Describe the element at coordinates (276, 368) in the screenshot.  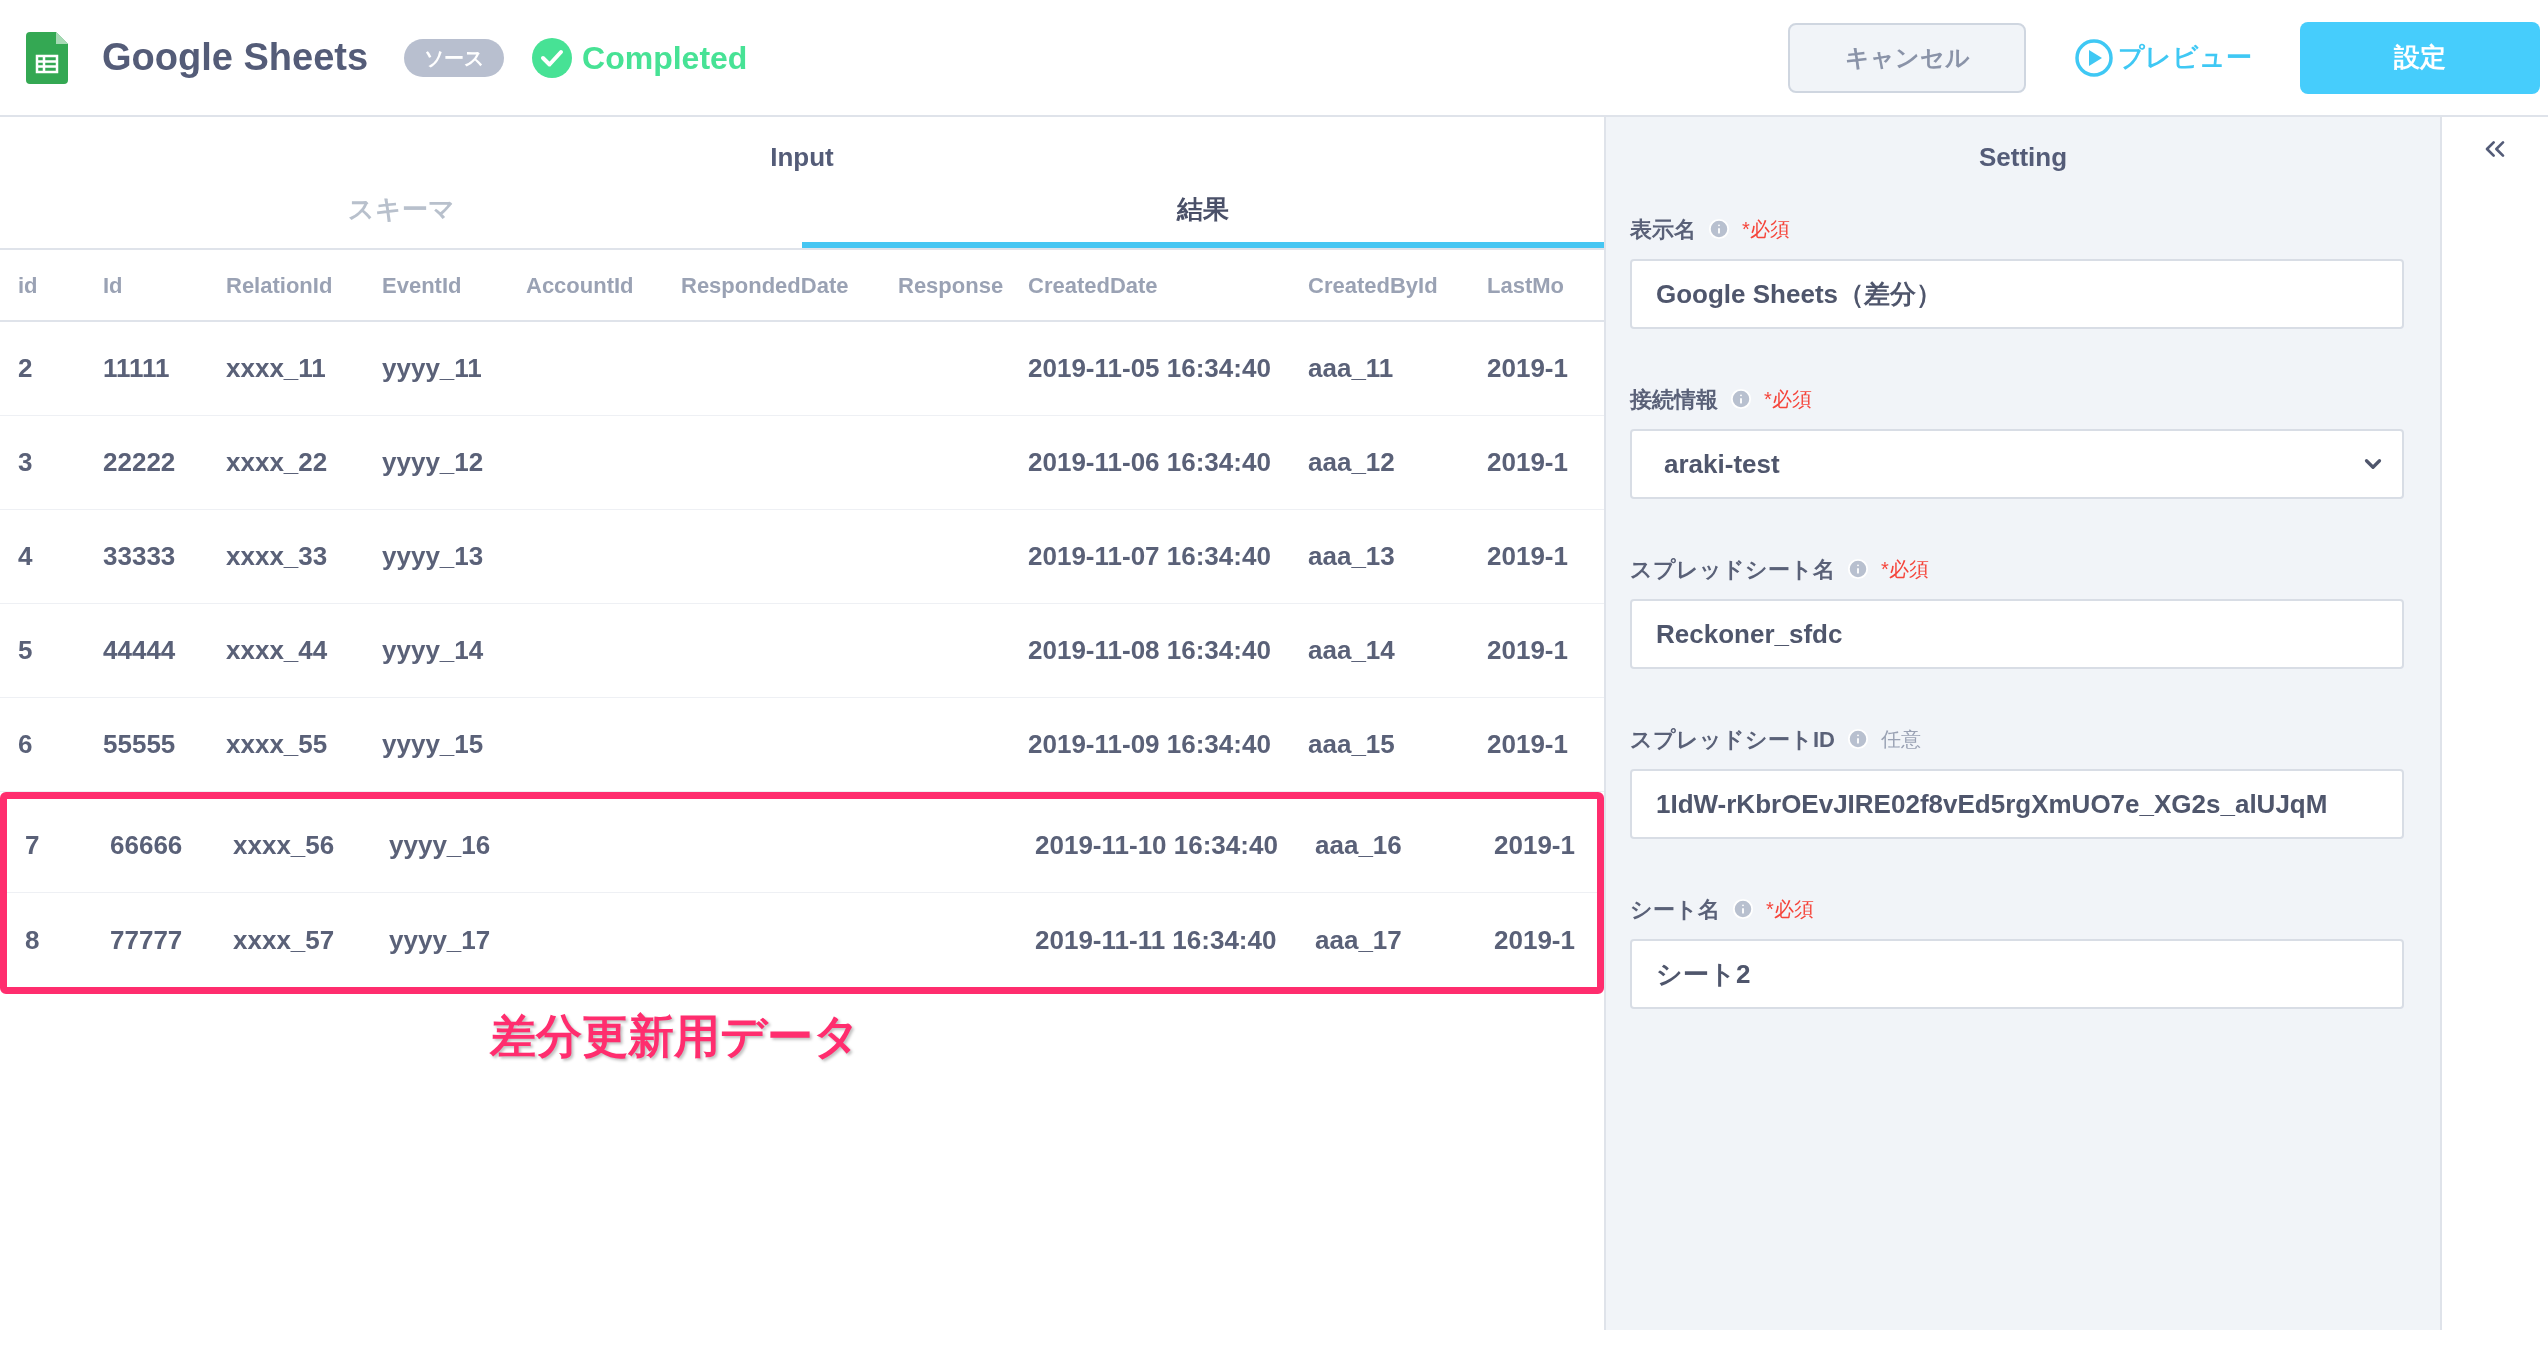
I see `table-cell: xxxx_11` at that location.